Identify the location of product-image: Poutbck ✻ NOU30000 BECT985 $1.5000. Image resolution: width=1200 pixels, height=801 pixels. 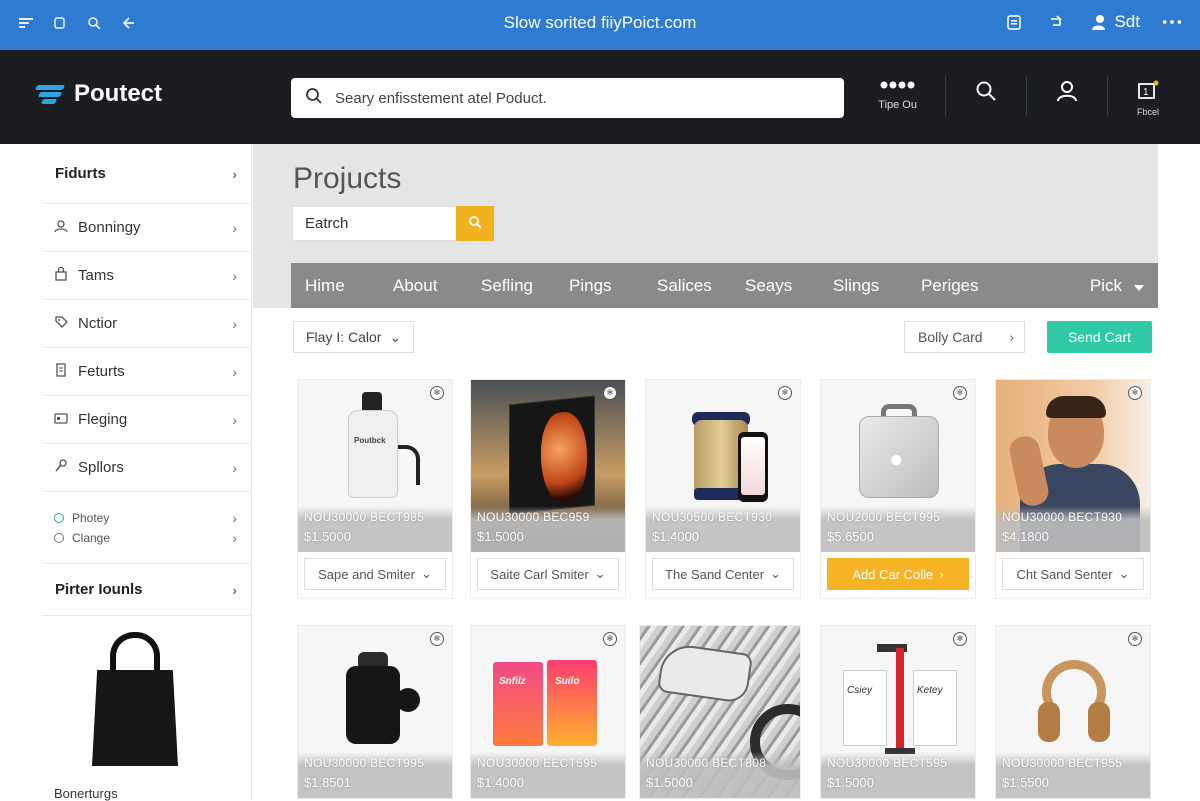
(375, 466).